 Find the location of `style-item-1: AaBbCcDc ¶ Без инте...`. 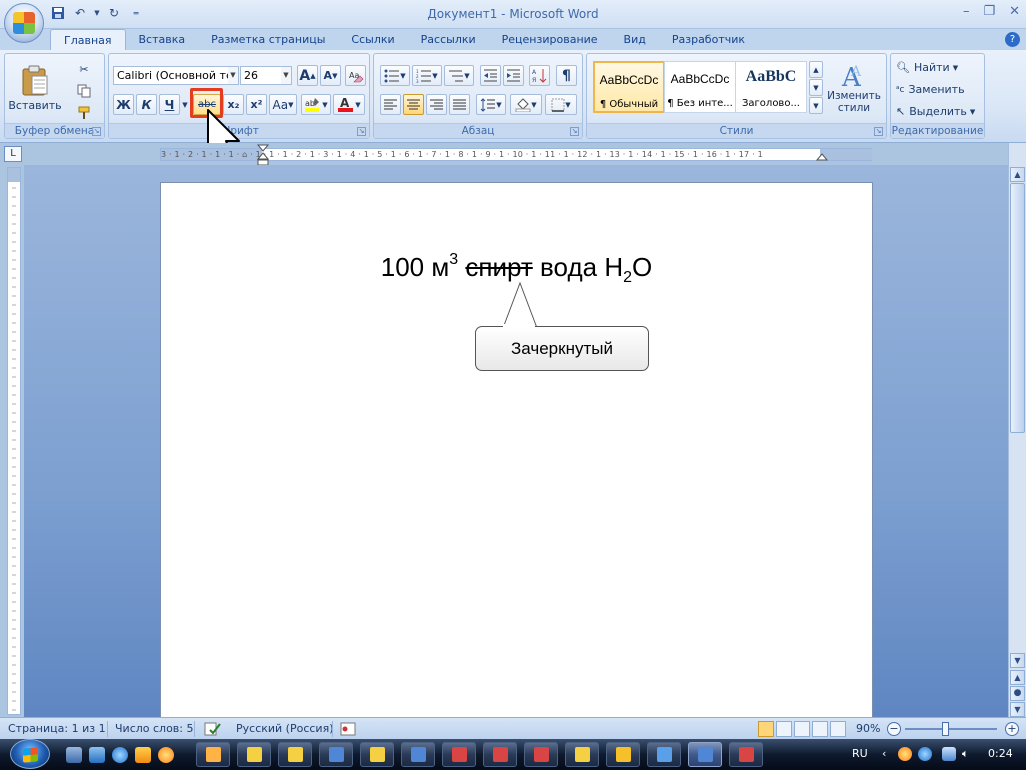

style-item-1: AaBbCcDc ¶ Без инте... is located at coordinates (700, 87).